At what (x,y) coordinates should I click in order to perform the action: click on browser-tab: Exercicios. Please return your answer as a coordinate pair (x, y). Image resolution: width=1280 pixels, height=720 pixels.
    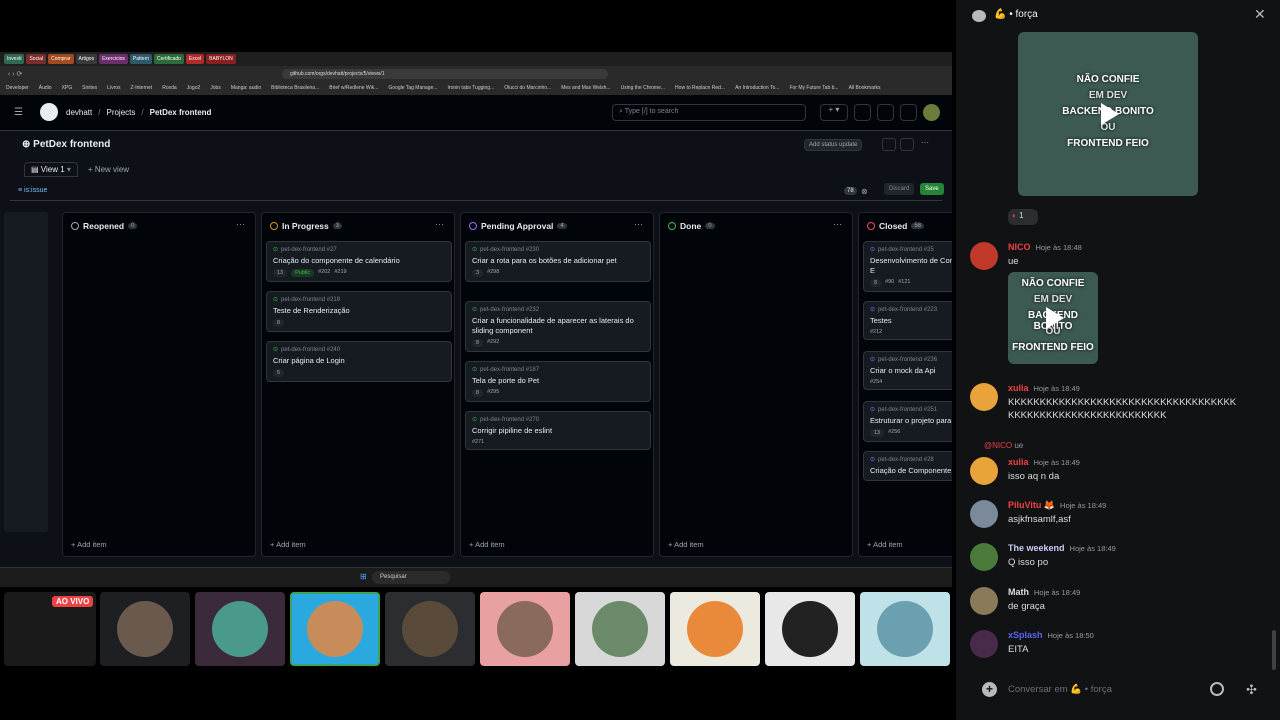
    Looking at the image, I should click on (113, 59).